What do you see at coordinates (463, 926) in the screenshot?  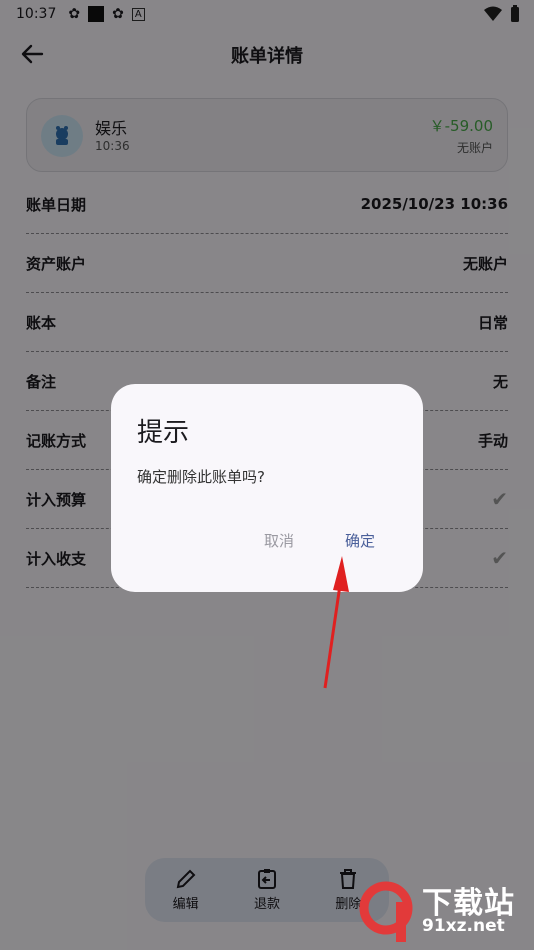 I see `watermark-site: 91xz.net` at bounding box center [463, 926].